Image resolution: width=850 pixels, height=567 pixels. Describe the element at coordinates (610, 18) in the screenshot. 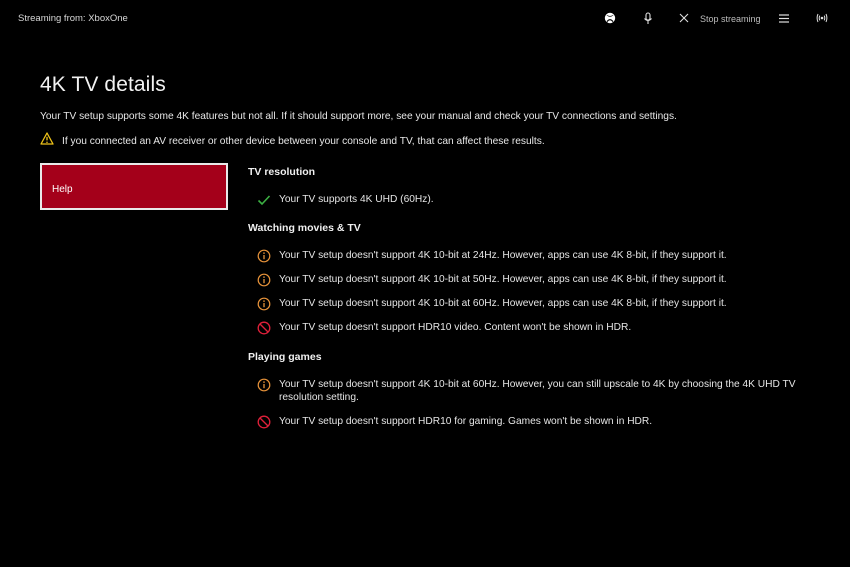

I see `xbox-icon` at that location.